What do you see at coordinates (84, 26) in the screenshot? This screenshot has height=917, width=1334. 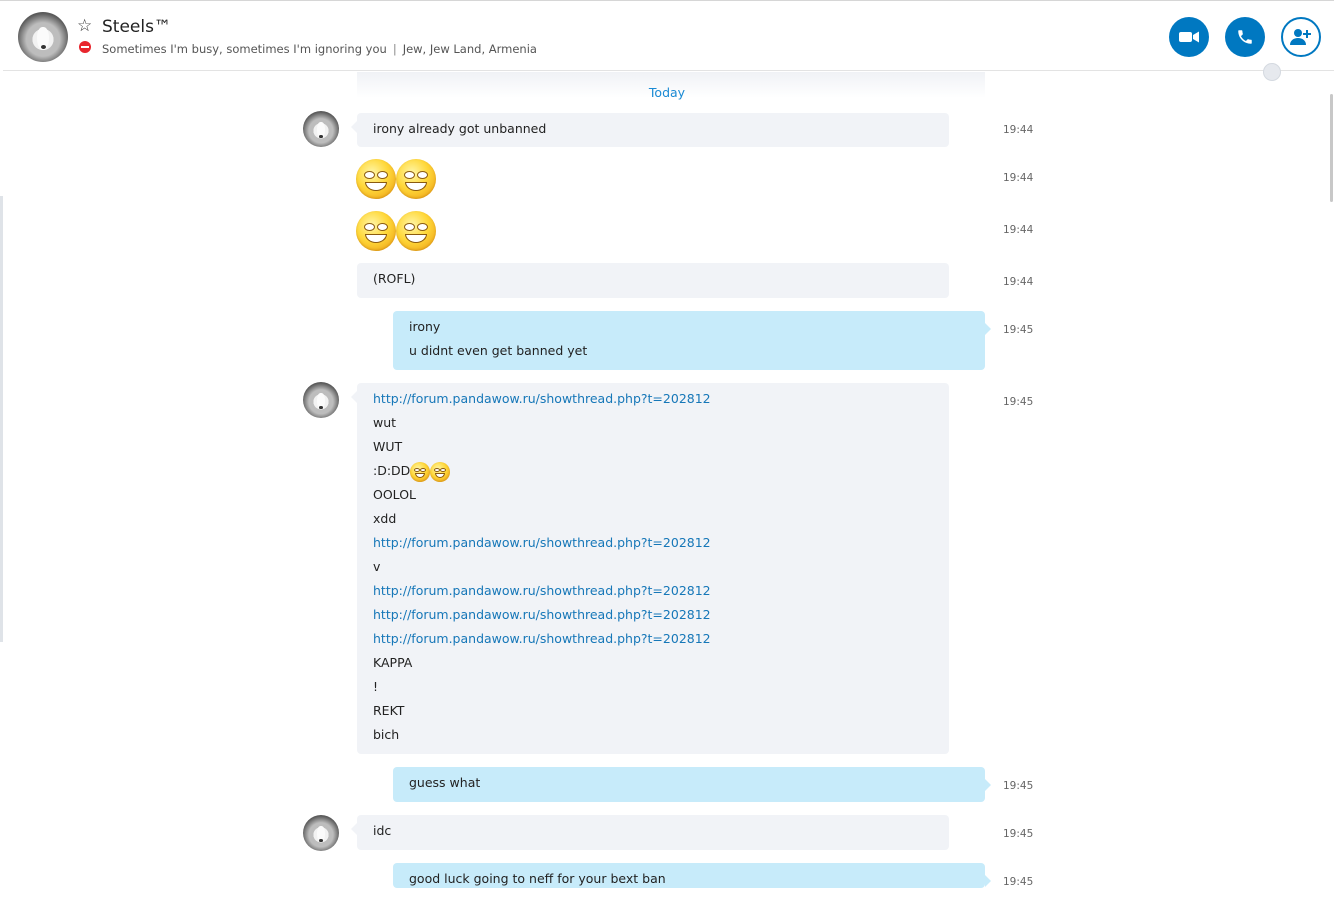 I see `favorite-star-icon: ☆` at bounding box center [84, 26].